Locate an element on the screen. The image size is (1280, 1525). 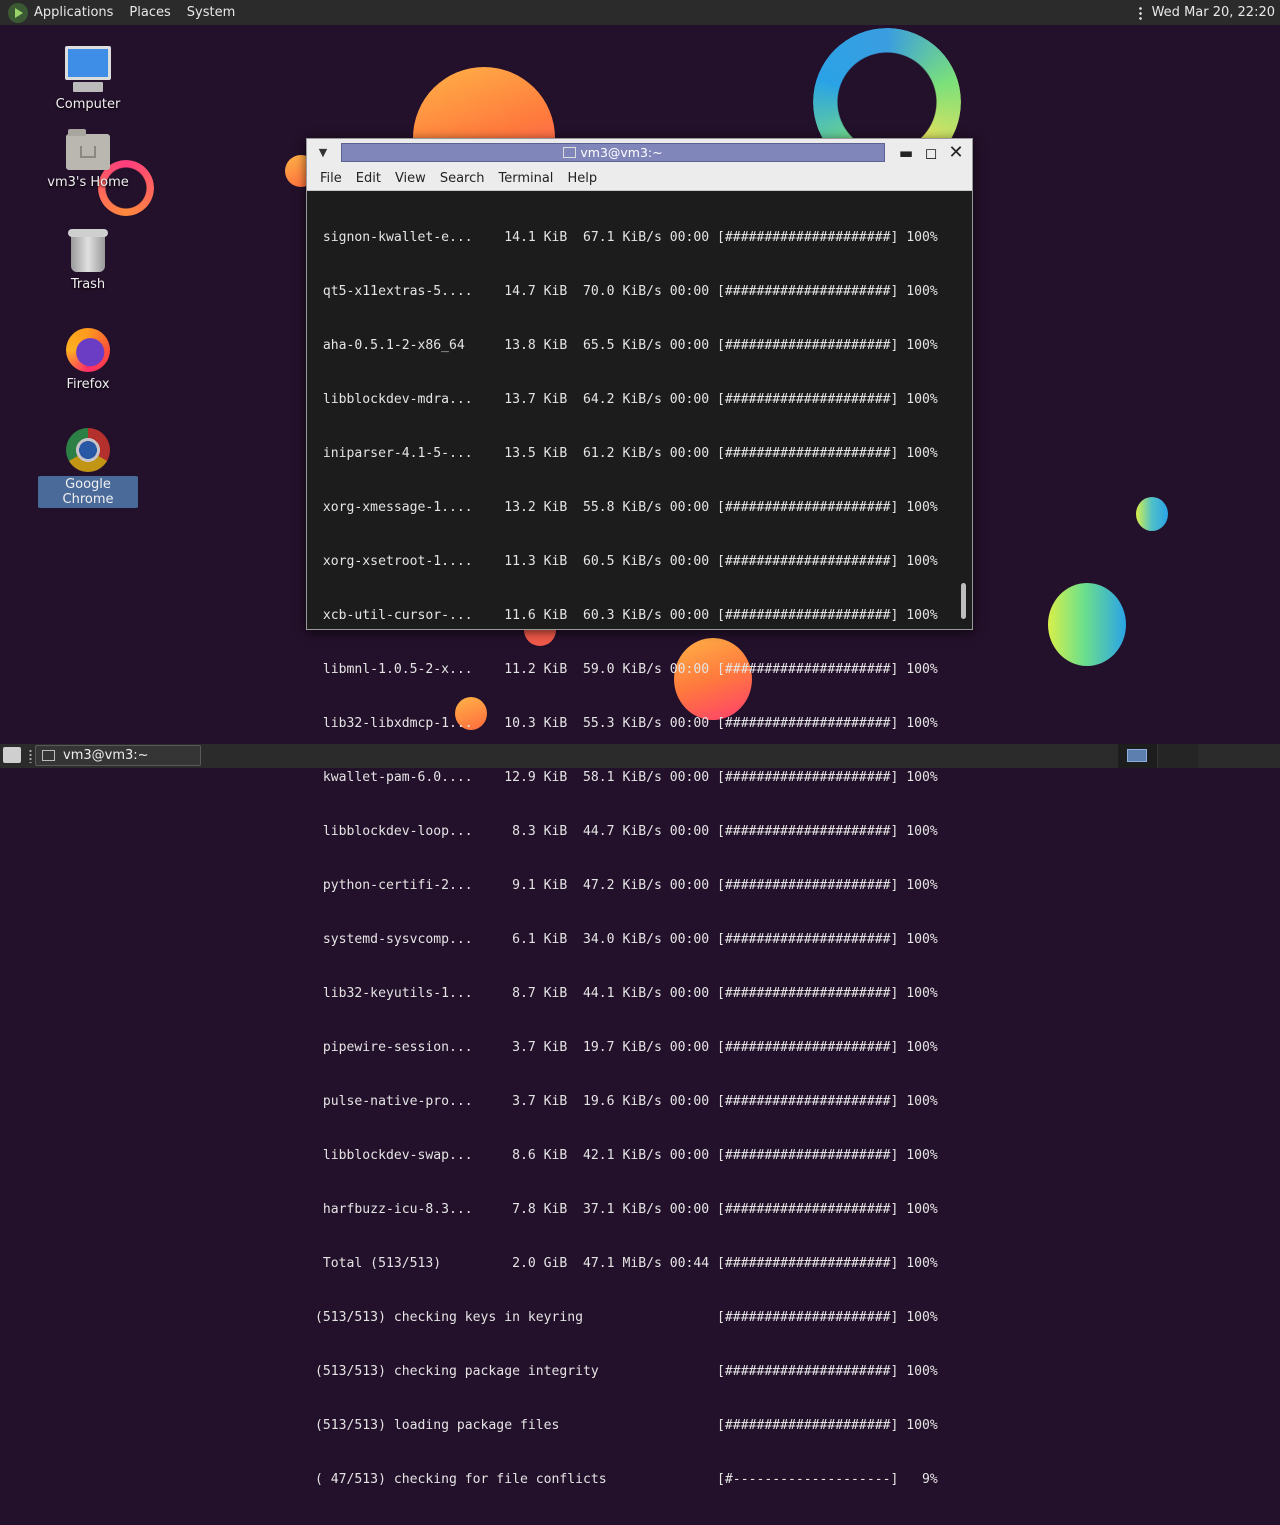
bottom-panel: vm3@vm3:~ is located at coordinates (640, 756).